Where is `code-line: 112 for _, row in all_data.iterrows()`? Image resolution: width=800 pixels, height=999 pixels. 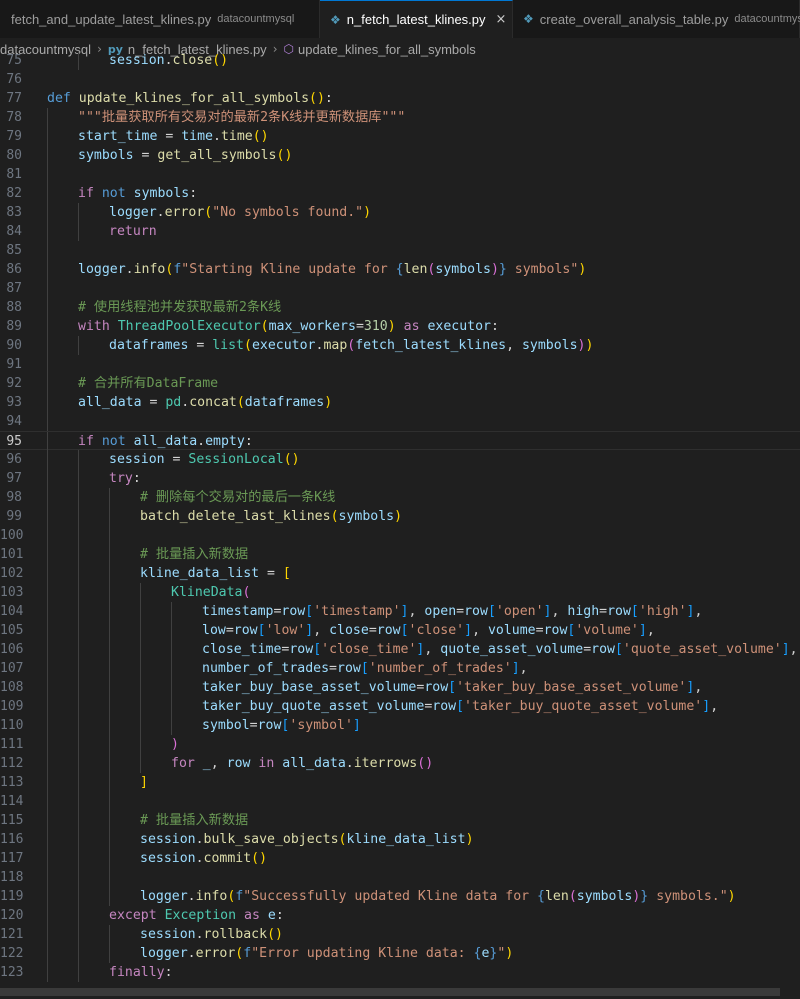 code-line: 112 for _, row in all_data.iterrows() is located at coordinates (400, 763).